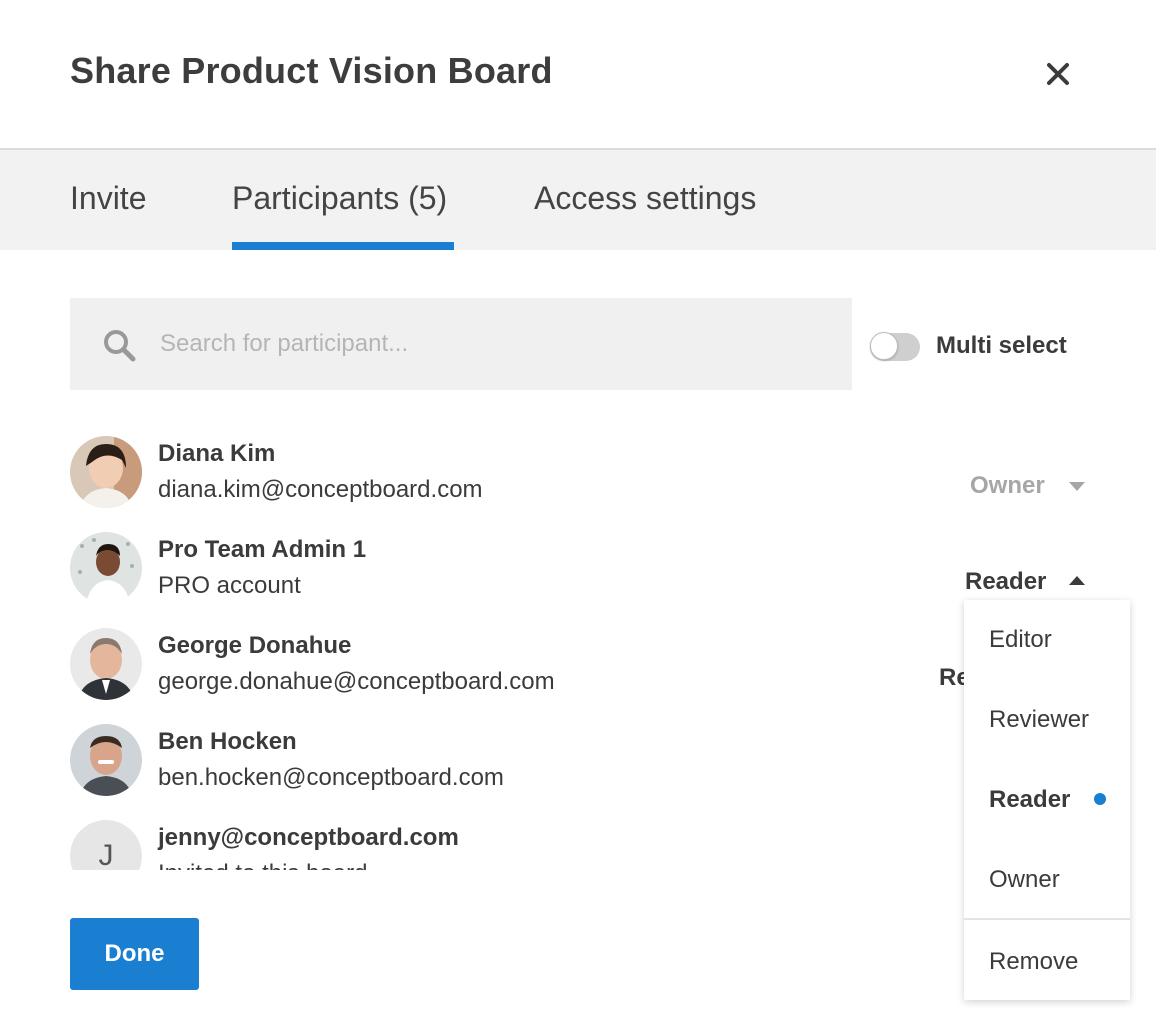 The image size is (1156, 1032). I want to click on participant-subtitle: PRO account, so click(229, 585).